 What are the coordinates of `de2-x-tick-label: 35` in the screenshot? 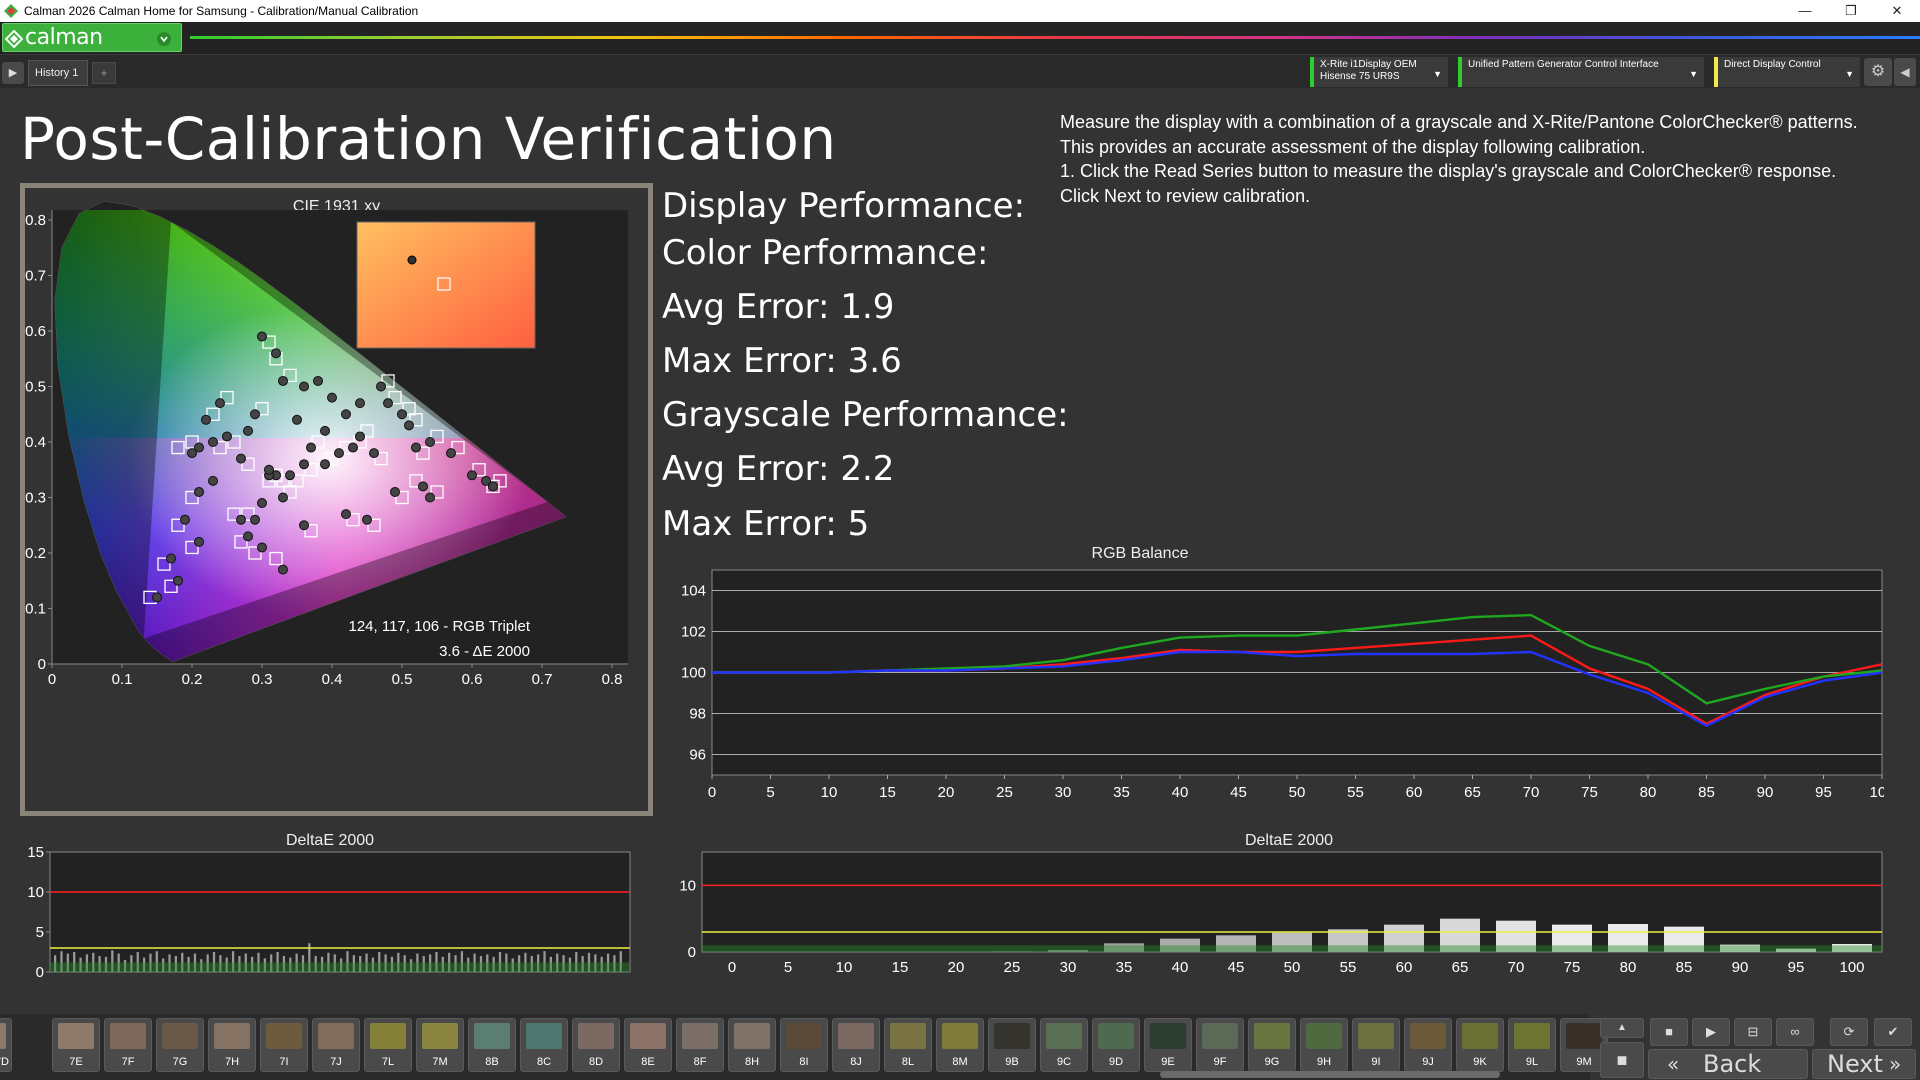 It's located at (1124, 967).